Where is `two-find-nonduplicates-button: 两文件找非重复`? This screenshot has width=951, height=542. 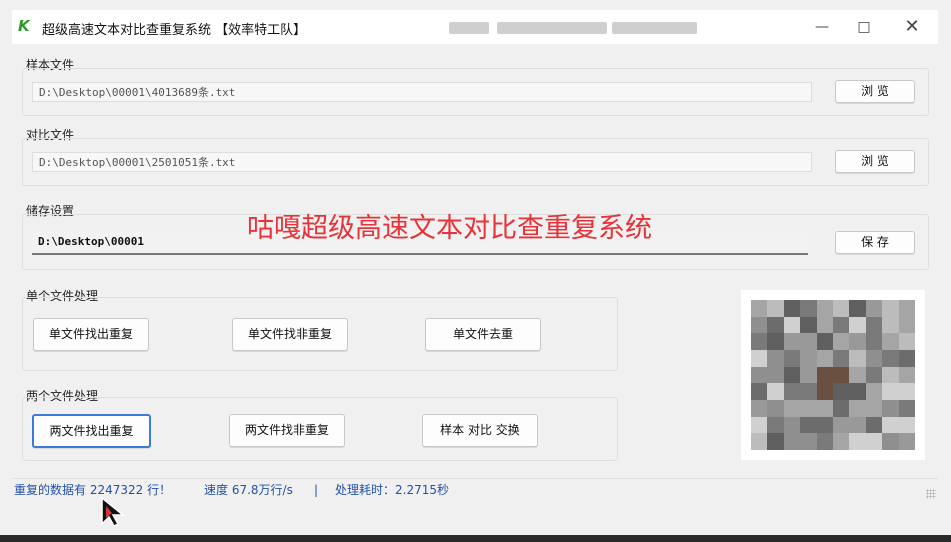 two-find-nonduplicates-button: 两文件找非重复 is located at coordinates (287, 430).